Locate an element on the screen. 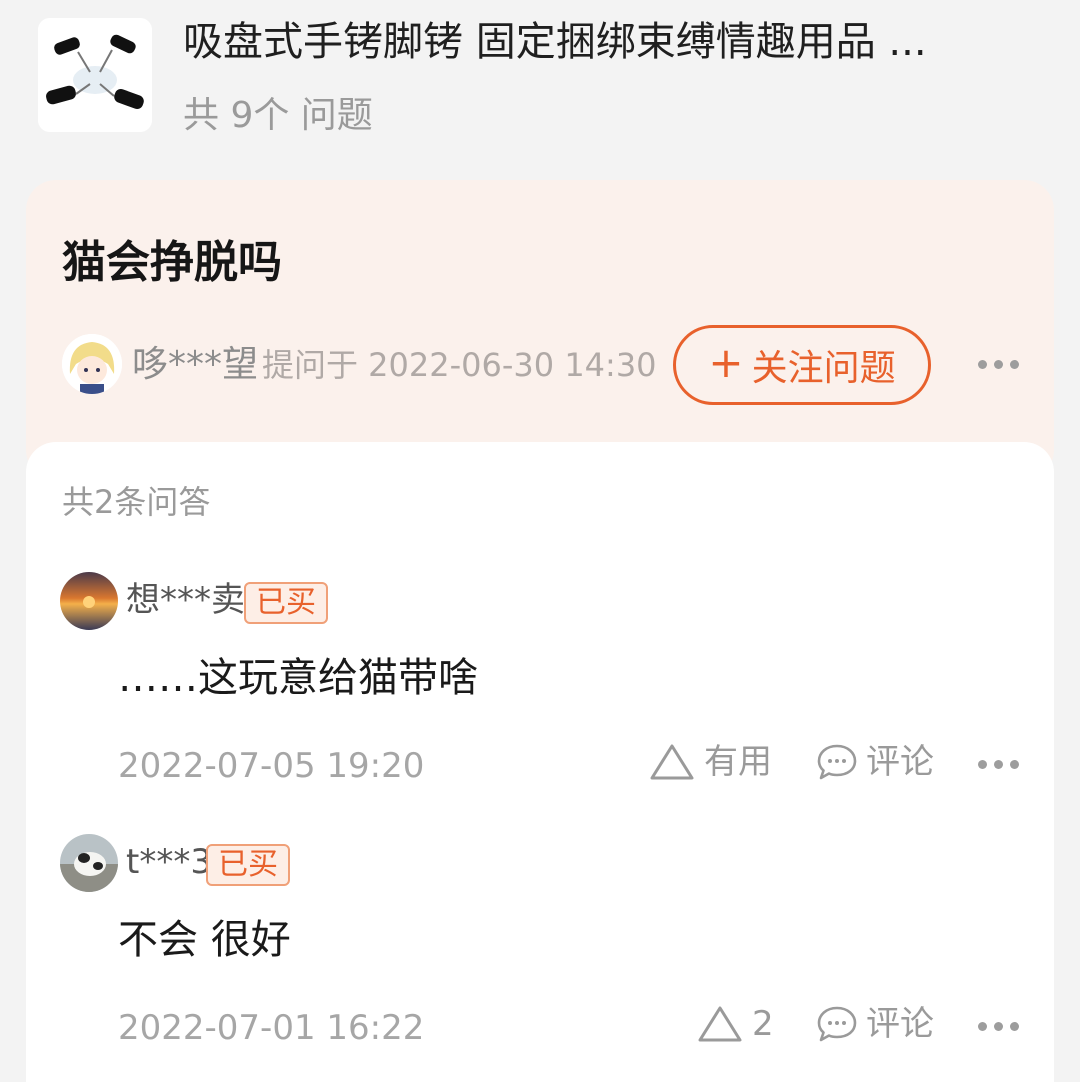 This screenshot has height=1082, width=1080. asked-timestamp: 提问于 2022-06-30 14:30 is located at coordinates (459, 365).